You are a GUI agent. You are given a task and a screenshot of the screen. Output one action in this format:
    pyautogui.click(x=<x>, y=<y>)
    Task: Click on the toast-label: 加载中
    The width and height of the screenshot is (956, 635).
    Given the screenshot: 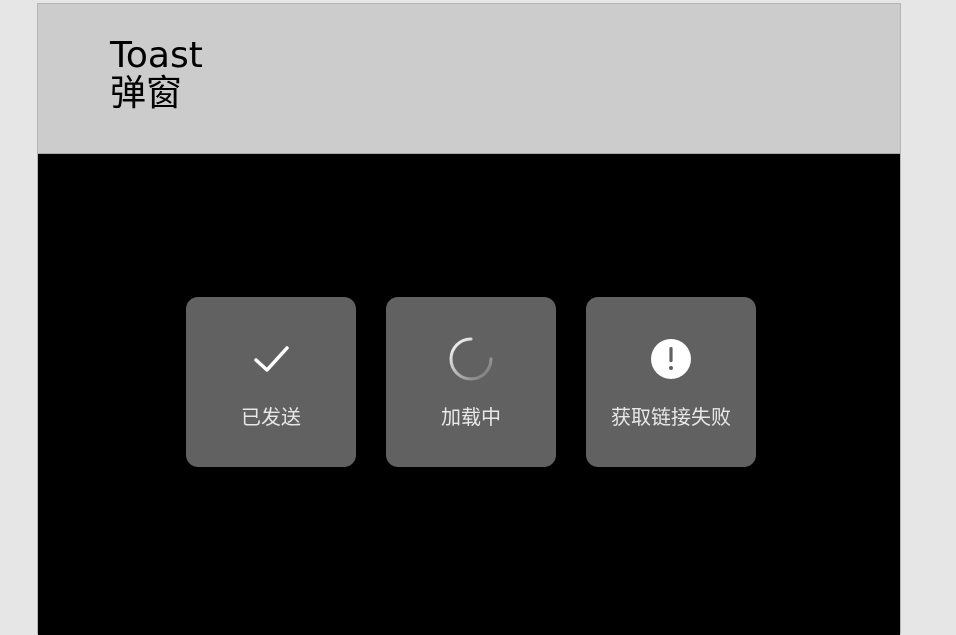 What is the action you would take?
    pyautogui.click(x=471, y=417)
    